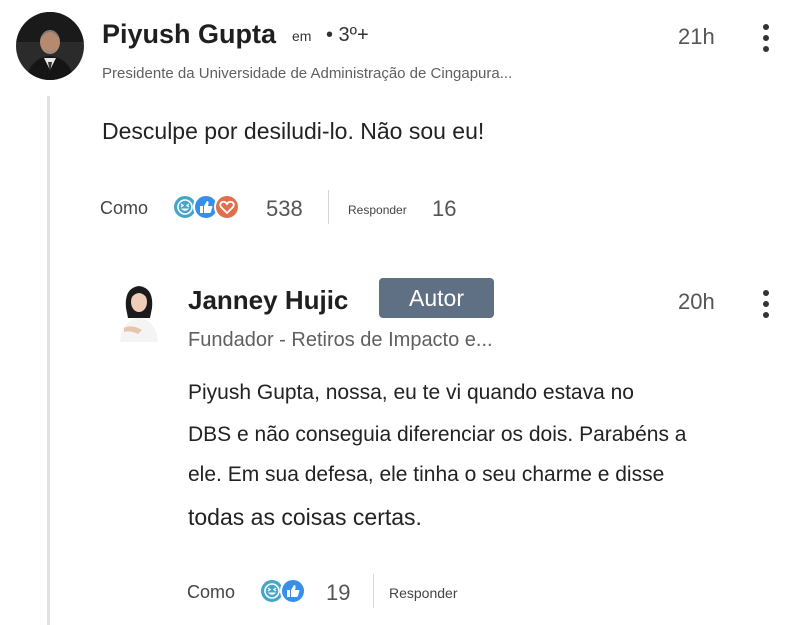  What do you see at coordinates (50, 46) in the screenshot?
I see `piyush-avatar` at bounding box center [50, 46].